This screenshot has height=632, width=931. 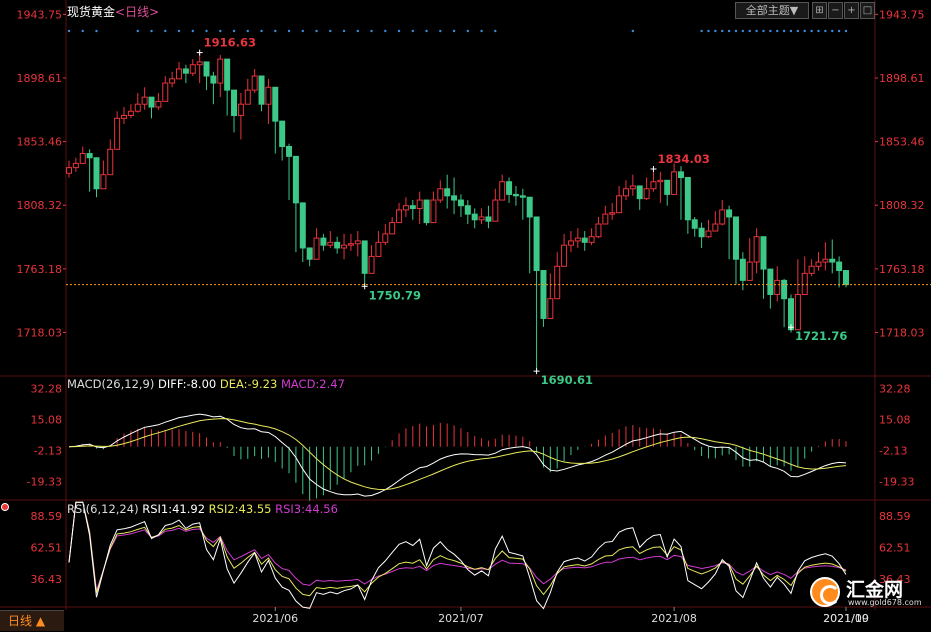 I want to click on macd-tick-left: 15.08, so click(x=47, y=420).